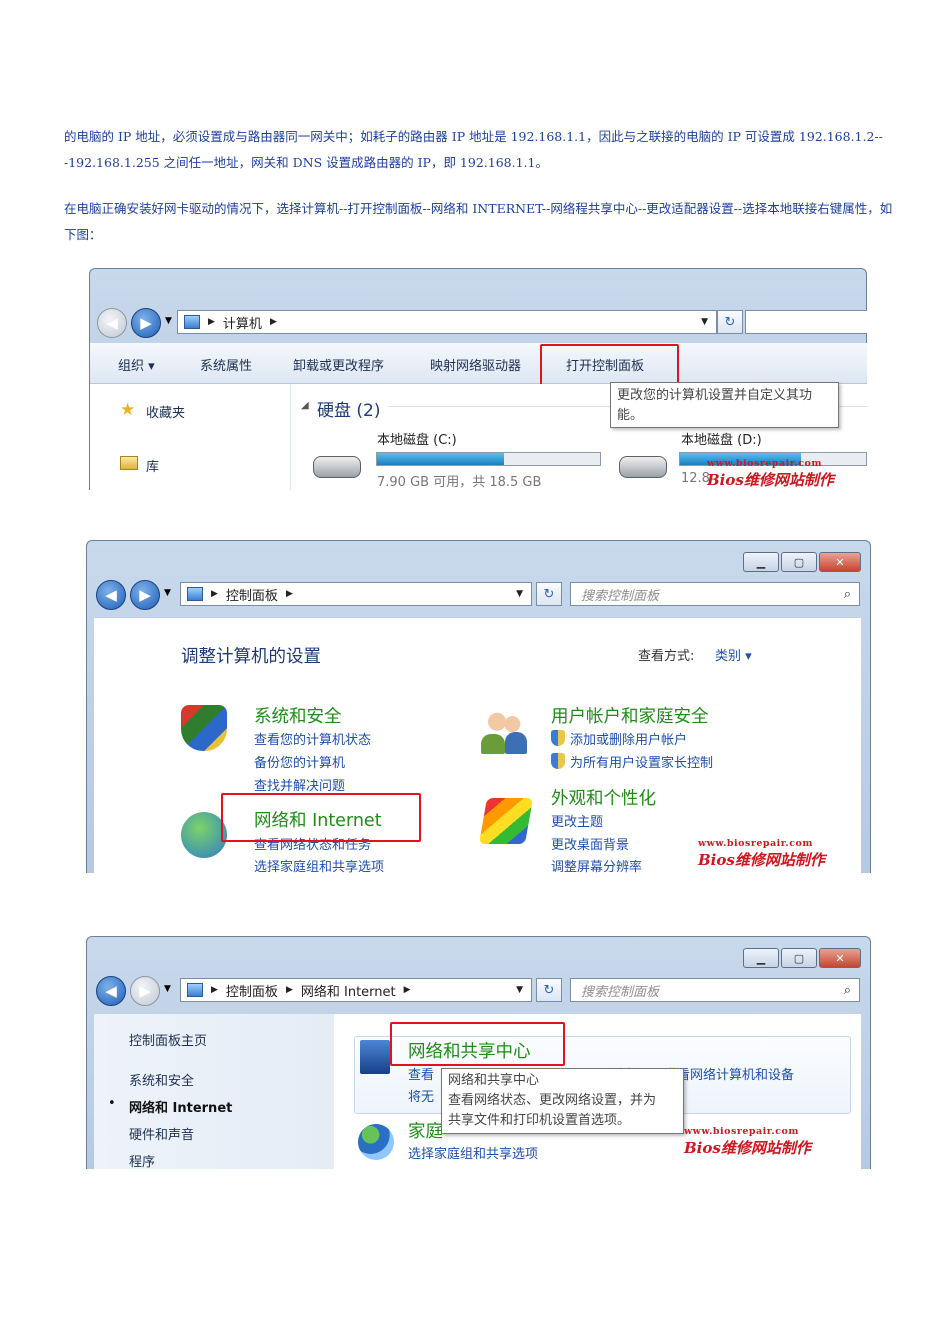 This screenshot has width=950, height=1344. Describe the element at coordinates (348, 990) in the screenshot. I see `crumb-network-internet: 网络和 Internet` at that location.